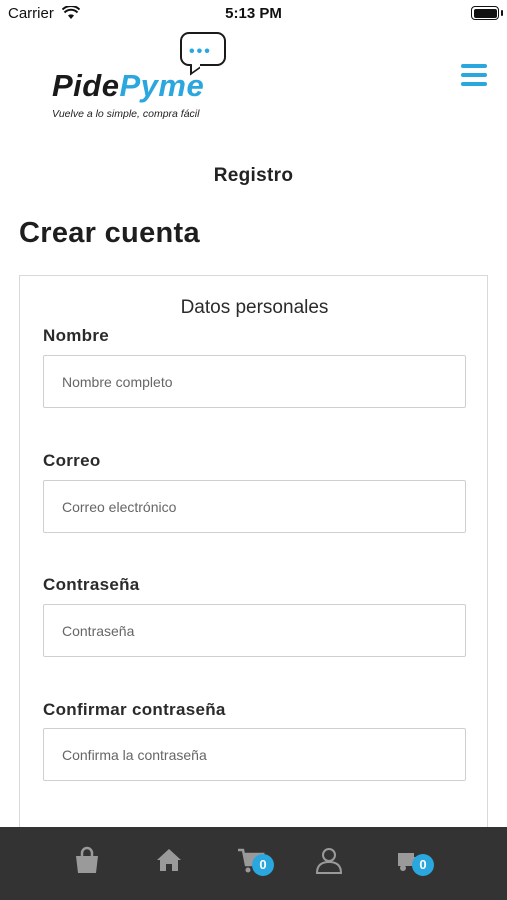  I want to click on confirm-password-label: Confirmar contraseña, so click(134, 709).